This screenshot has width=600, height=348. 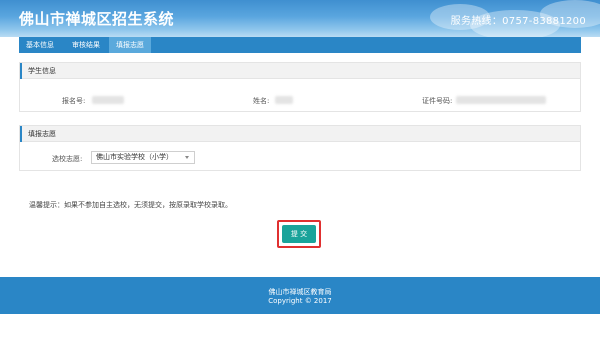 I want to click on preference-title: 填报志愿, so click(x=42, y=134).